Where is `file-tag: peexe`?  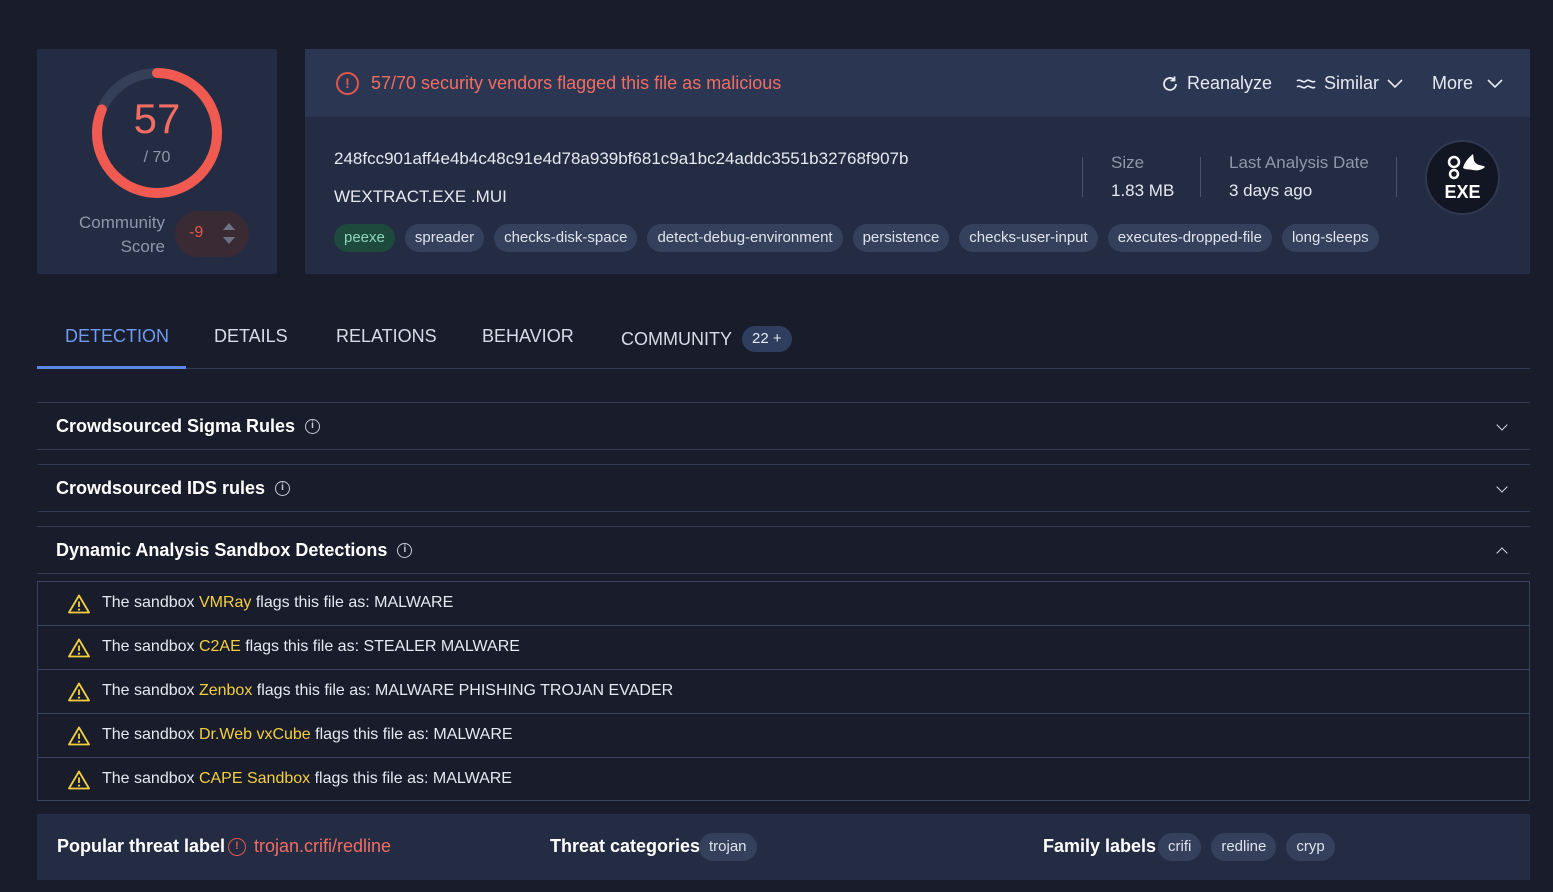
file-tag: peexe is located at coordinates (364, 238).